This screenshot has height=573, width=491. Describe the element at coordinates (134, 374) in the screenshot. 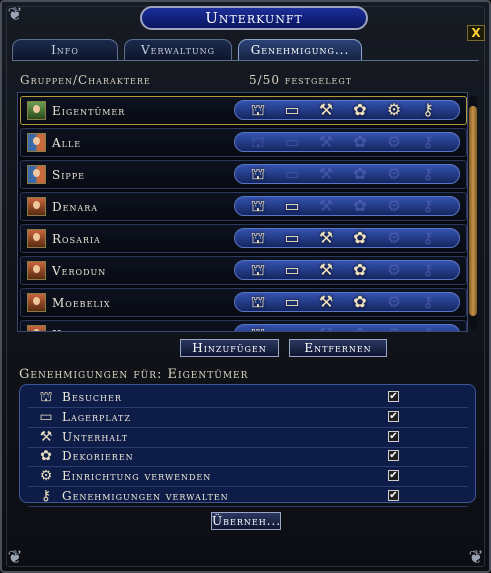

I see `permissions-section-title: Genehmigungen für: Eigentümer` at that location.